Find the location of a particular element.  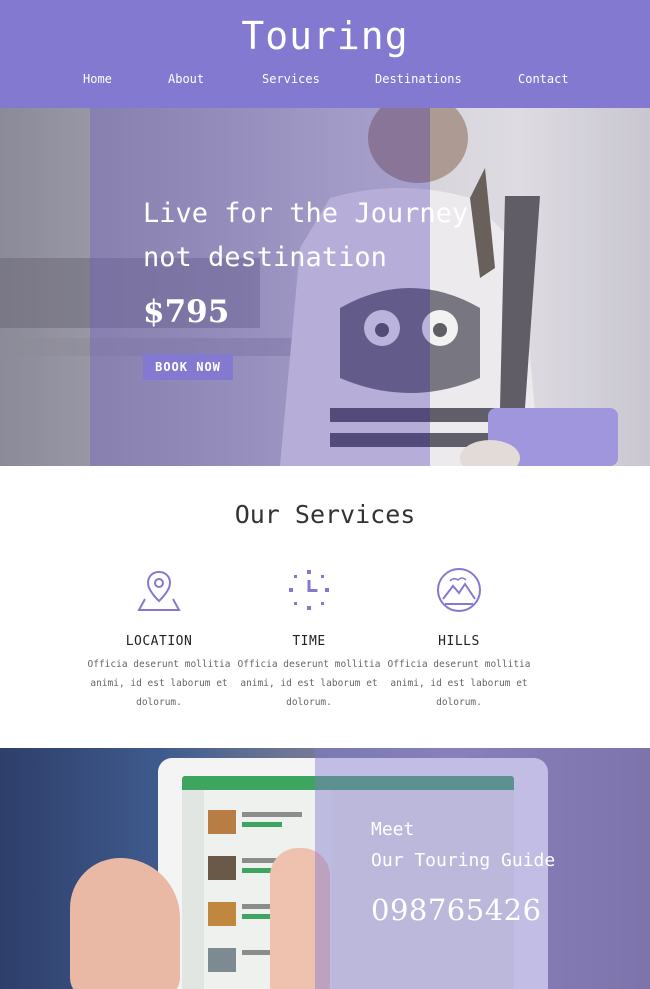

mountain-icon is located at coordinates (459, 590).